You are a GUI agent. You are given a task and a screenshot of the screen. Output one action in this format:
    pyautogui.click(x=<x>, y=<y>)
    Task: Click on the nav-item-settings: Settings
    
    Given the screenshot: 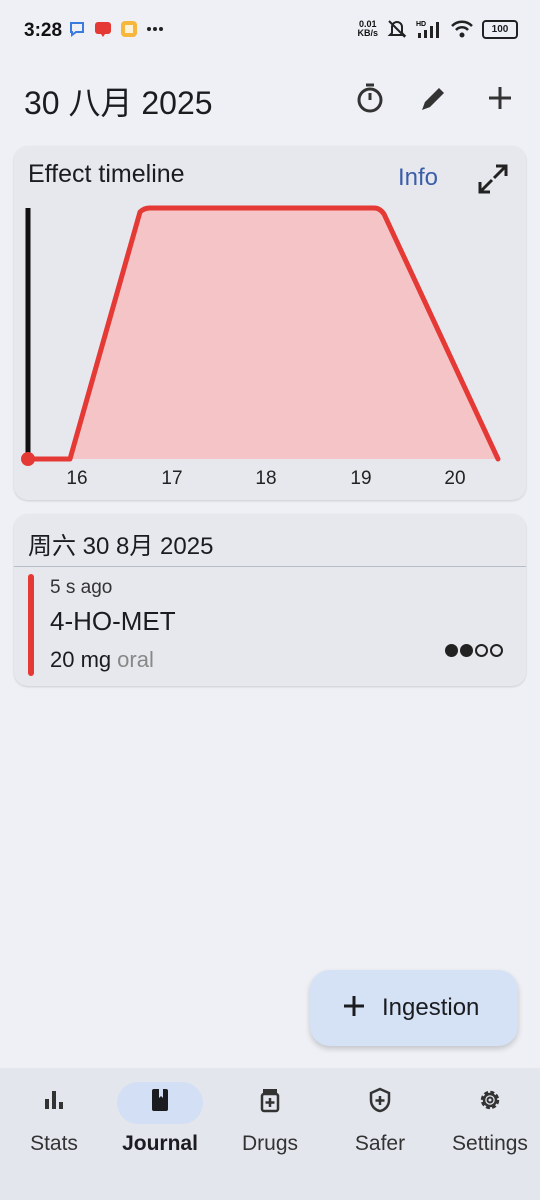 What is the action you would take?
    pyautogui.click(x=488, y=1123)
    